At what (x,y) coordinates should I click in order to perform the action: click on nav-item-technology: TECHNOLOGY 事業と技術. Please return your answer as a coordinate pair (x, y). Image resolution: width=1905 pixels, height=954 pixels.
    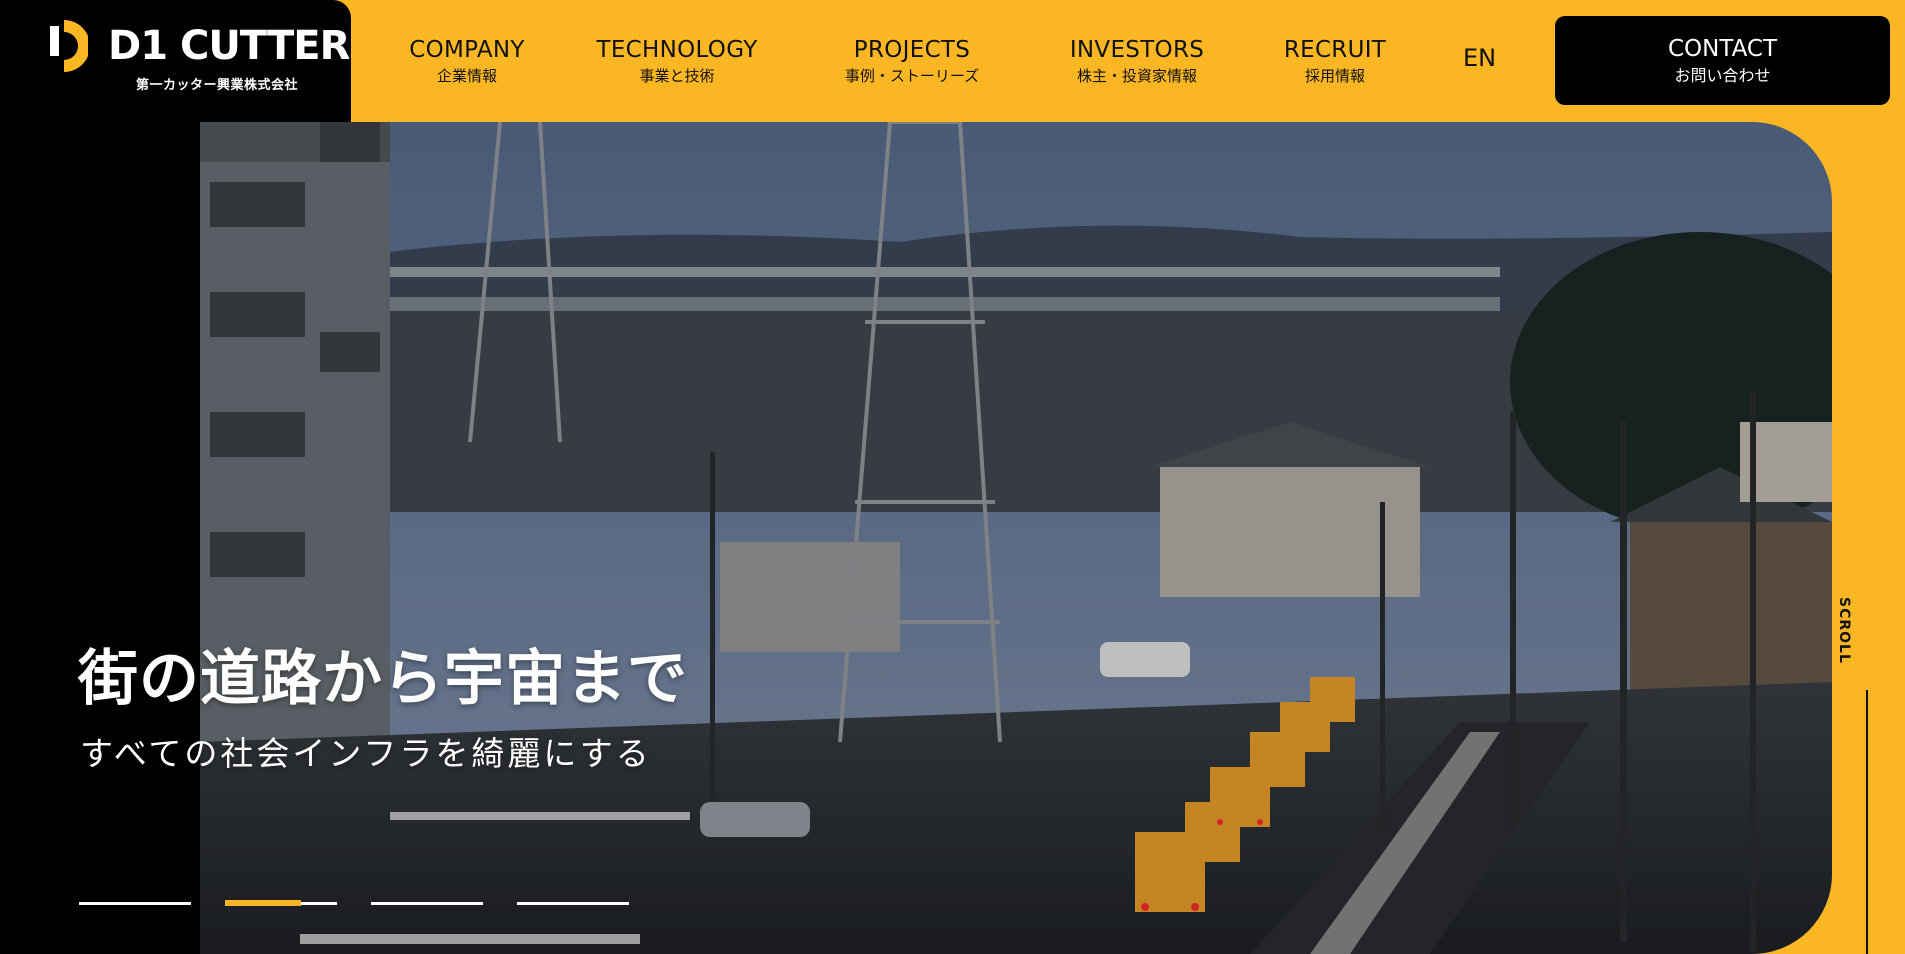
    Looking at the image, I should click on (677, 61).